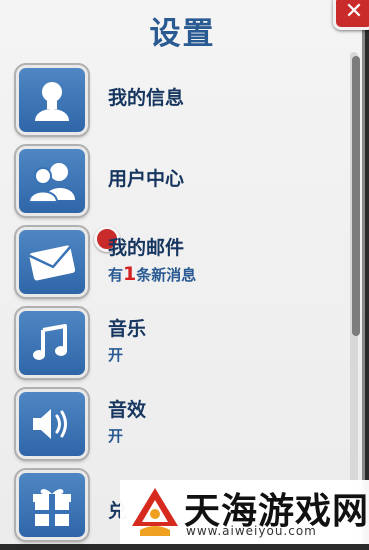  I want to click on watermark-url: www.aiweiyou.com, so click(251, 531).